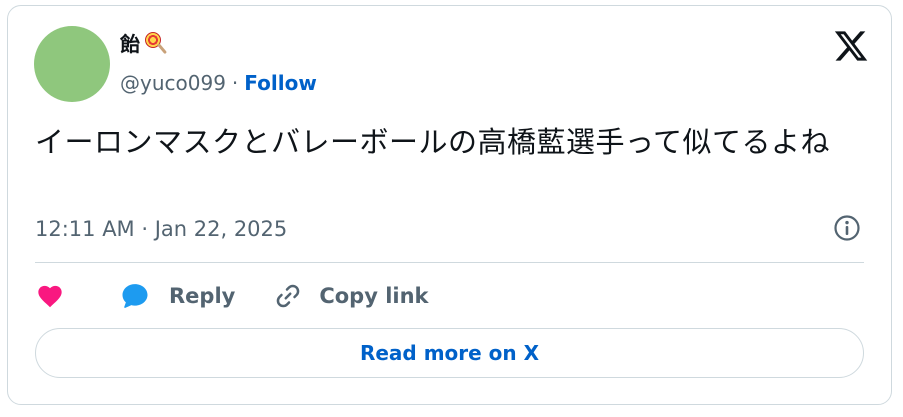 The width and height of the screenshot is (903, 417). What do you see at coordinates (72, 64) in the screenshot?
I see `avatar` at bounding box center [72, 64].